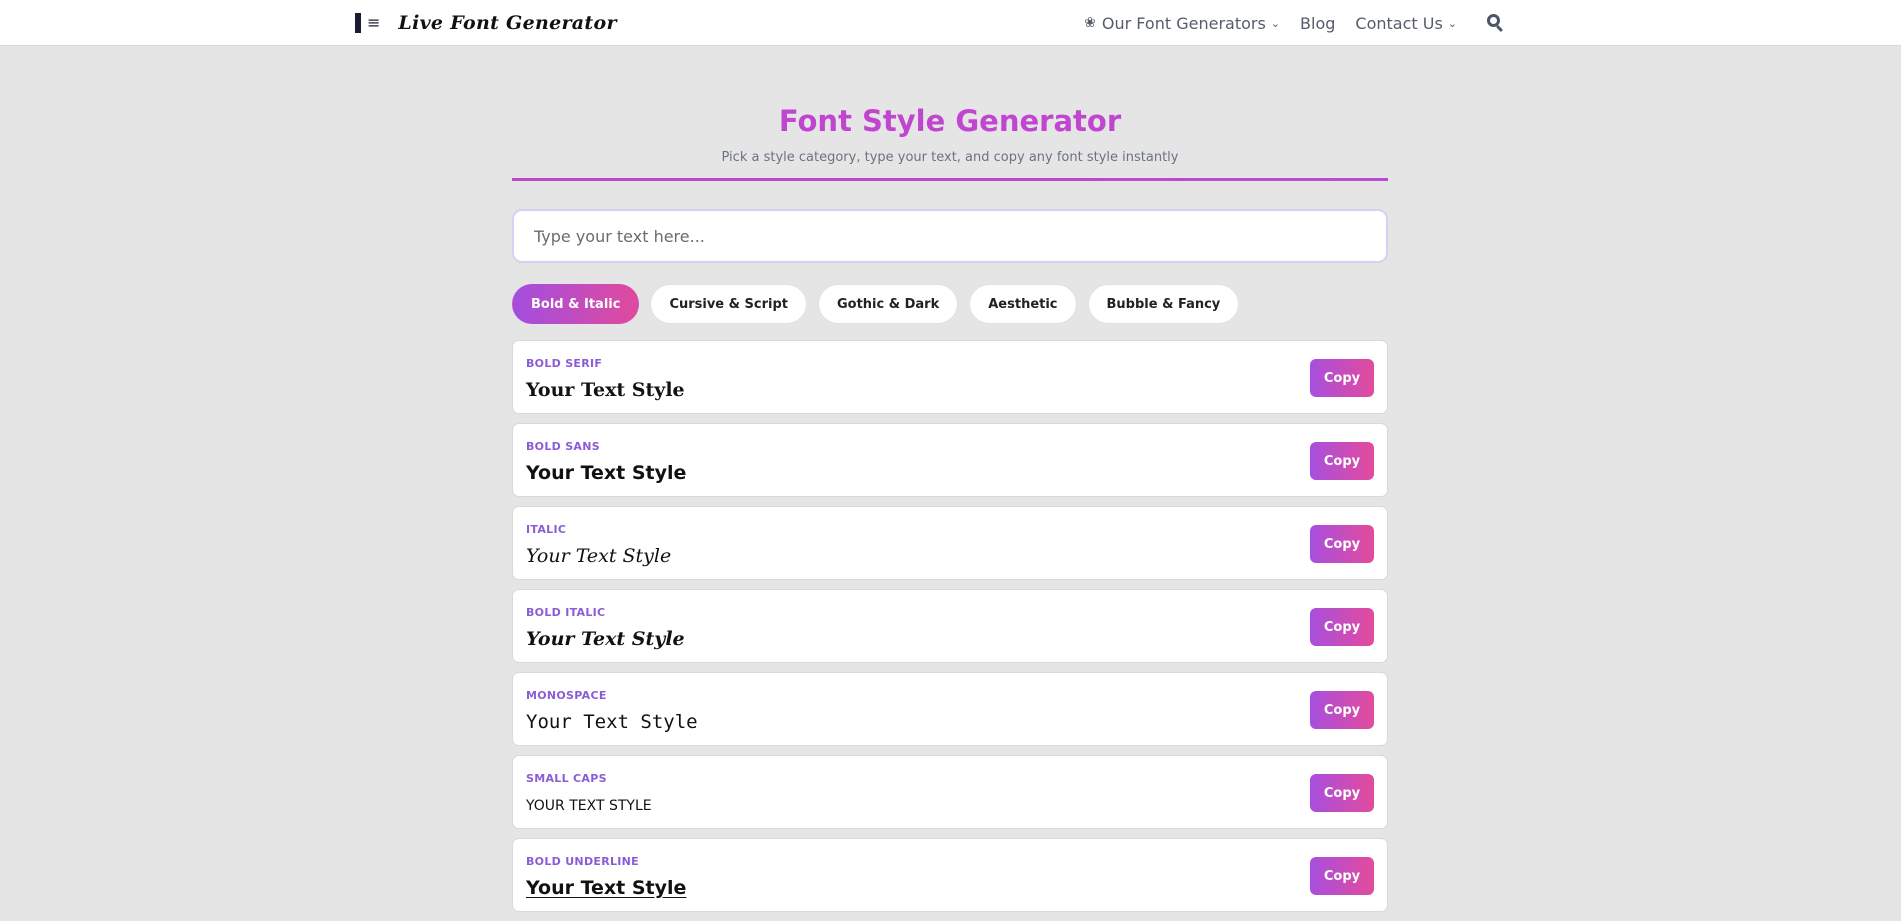 This screenshot has height=921, width=1901. Describe the element at coordinates (1499, 28) in the screenshot. I see `search-icon-handle` at that location.